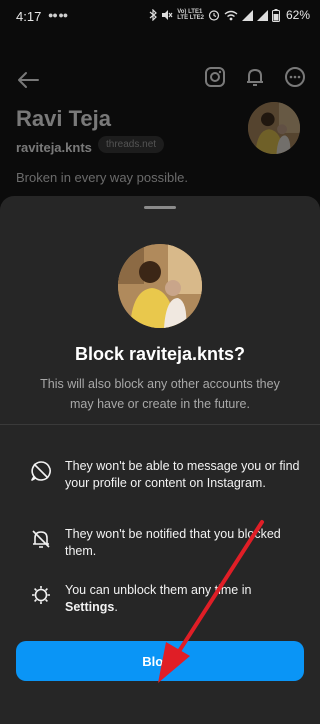  Describe the element at coordinates (131, 144) in the screenshot. I see `threads-badge: threads.net` at that location.